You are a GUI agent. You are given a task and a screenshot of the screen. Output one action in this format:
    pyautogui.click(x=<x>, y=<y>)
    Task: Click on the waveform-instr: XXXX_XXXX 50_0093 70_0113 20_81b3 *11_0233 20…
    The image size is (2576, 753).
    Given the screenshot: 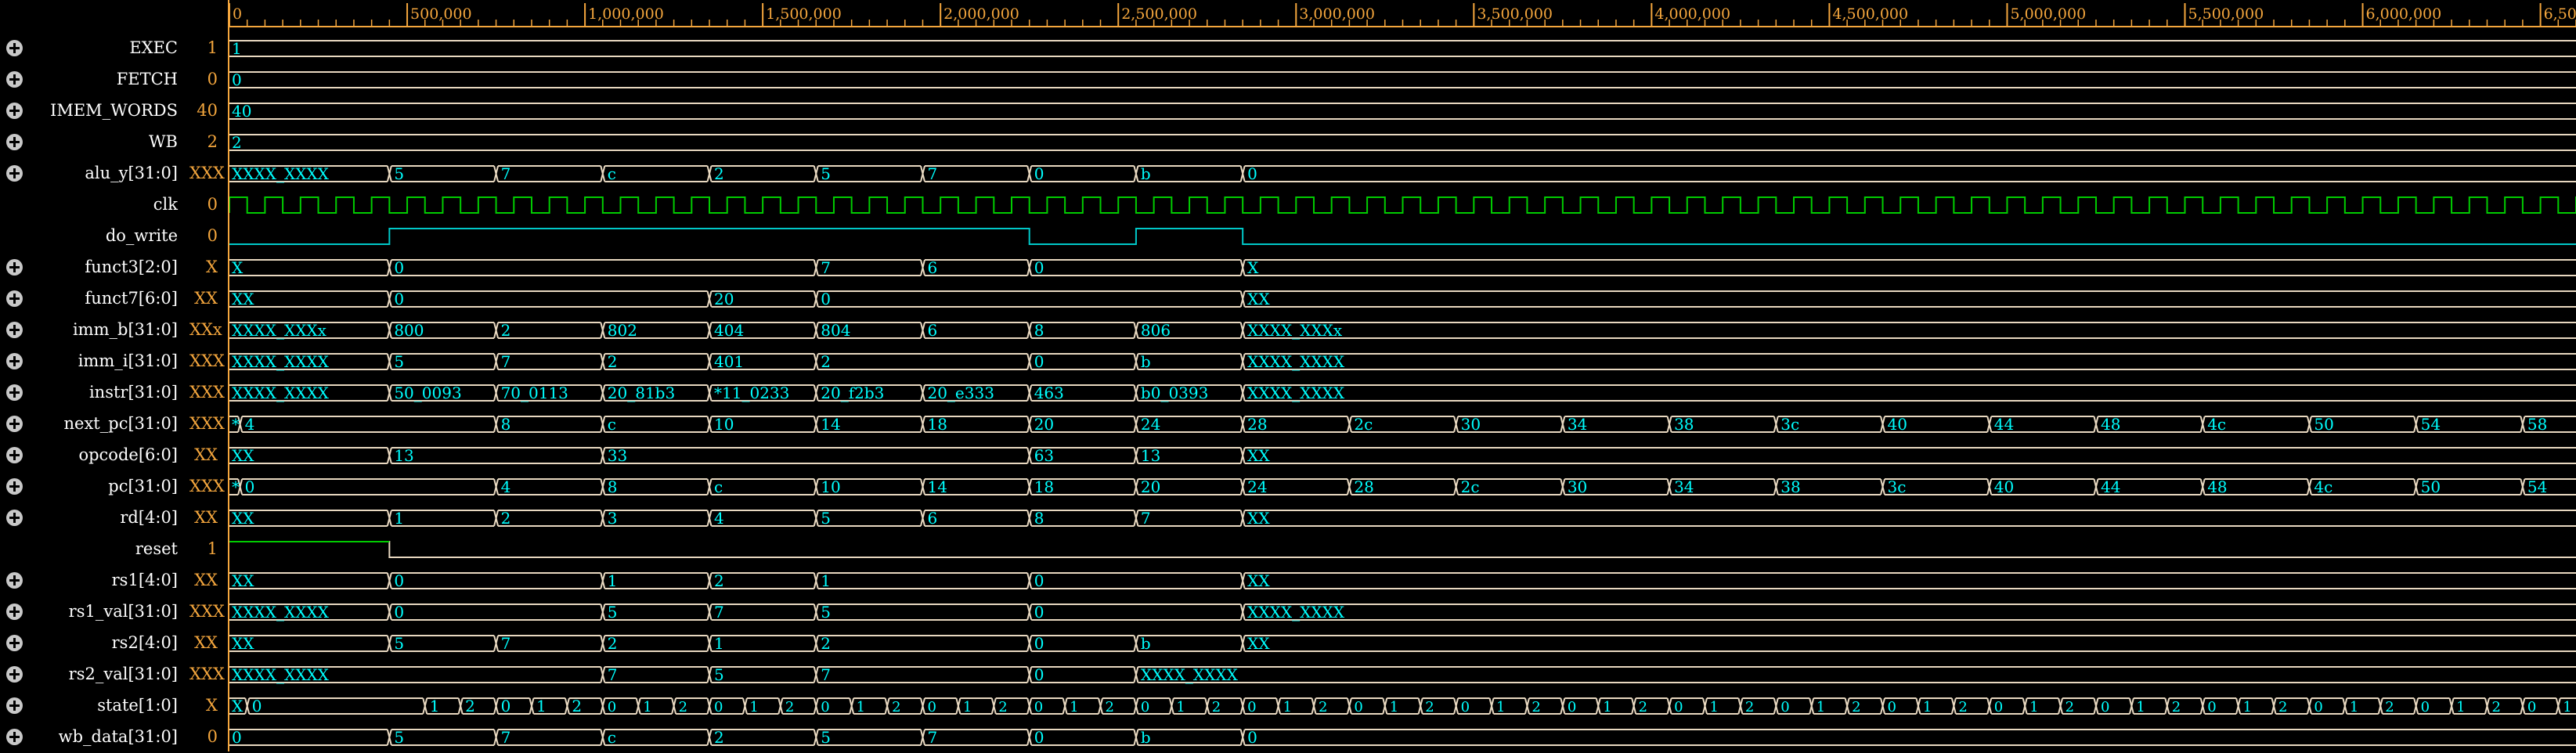 What is the action you would take?
    pyautogui.click(x=1402, y=393)
    